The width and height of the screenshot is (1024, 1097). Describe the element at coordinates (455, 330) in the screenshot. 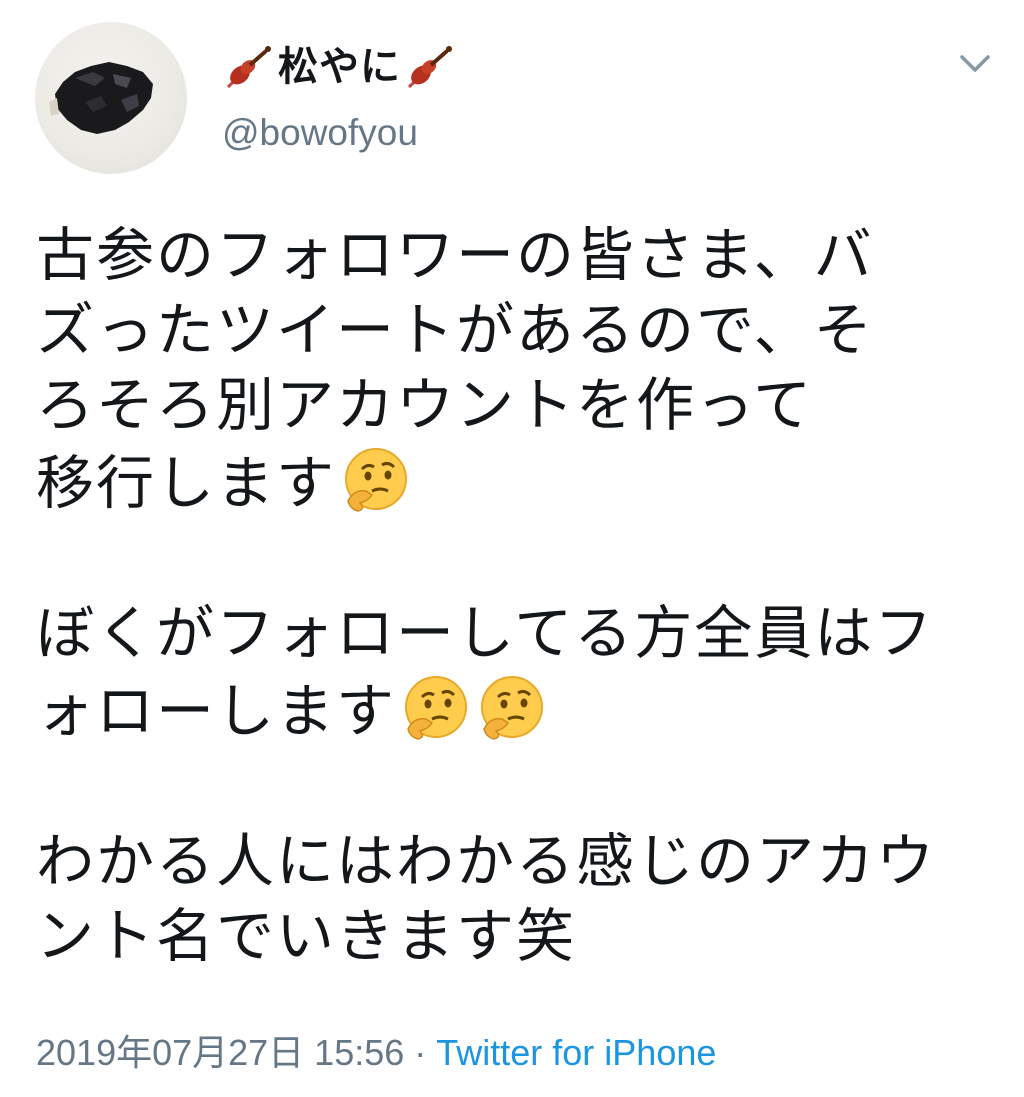

I see `text-line: ズったツイートがあるので、そ` at that location.